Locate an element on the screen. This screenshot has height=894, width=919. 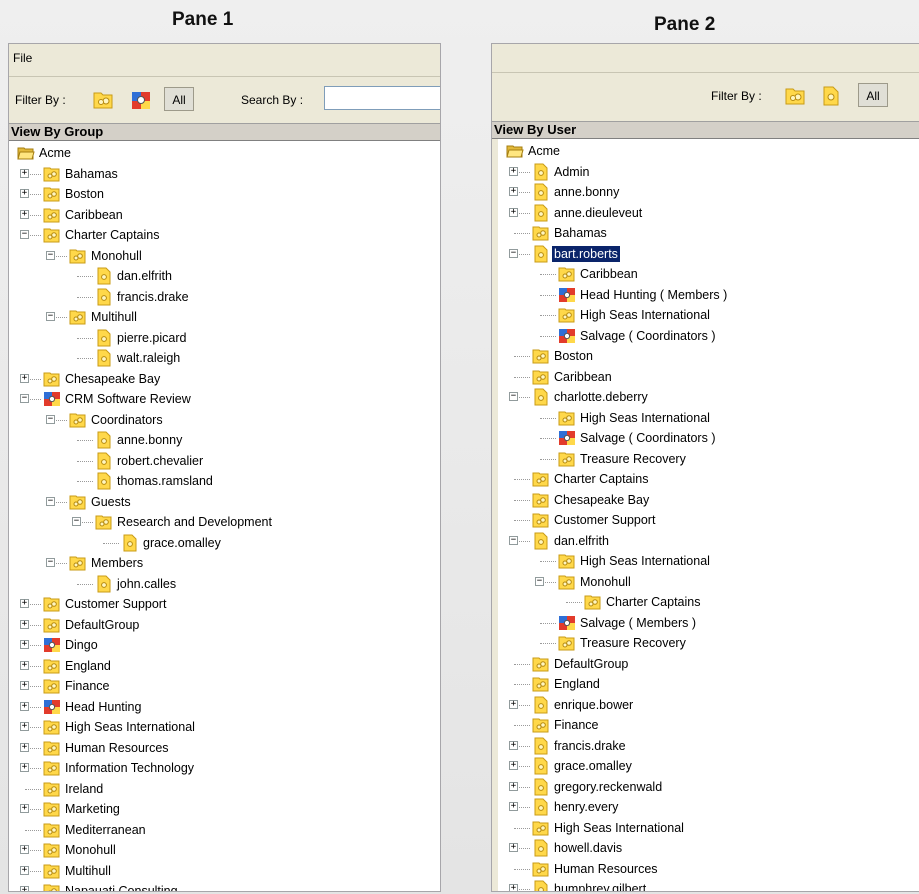
tree-group-node: − Members is located at coordinates (224, 563).